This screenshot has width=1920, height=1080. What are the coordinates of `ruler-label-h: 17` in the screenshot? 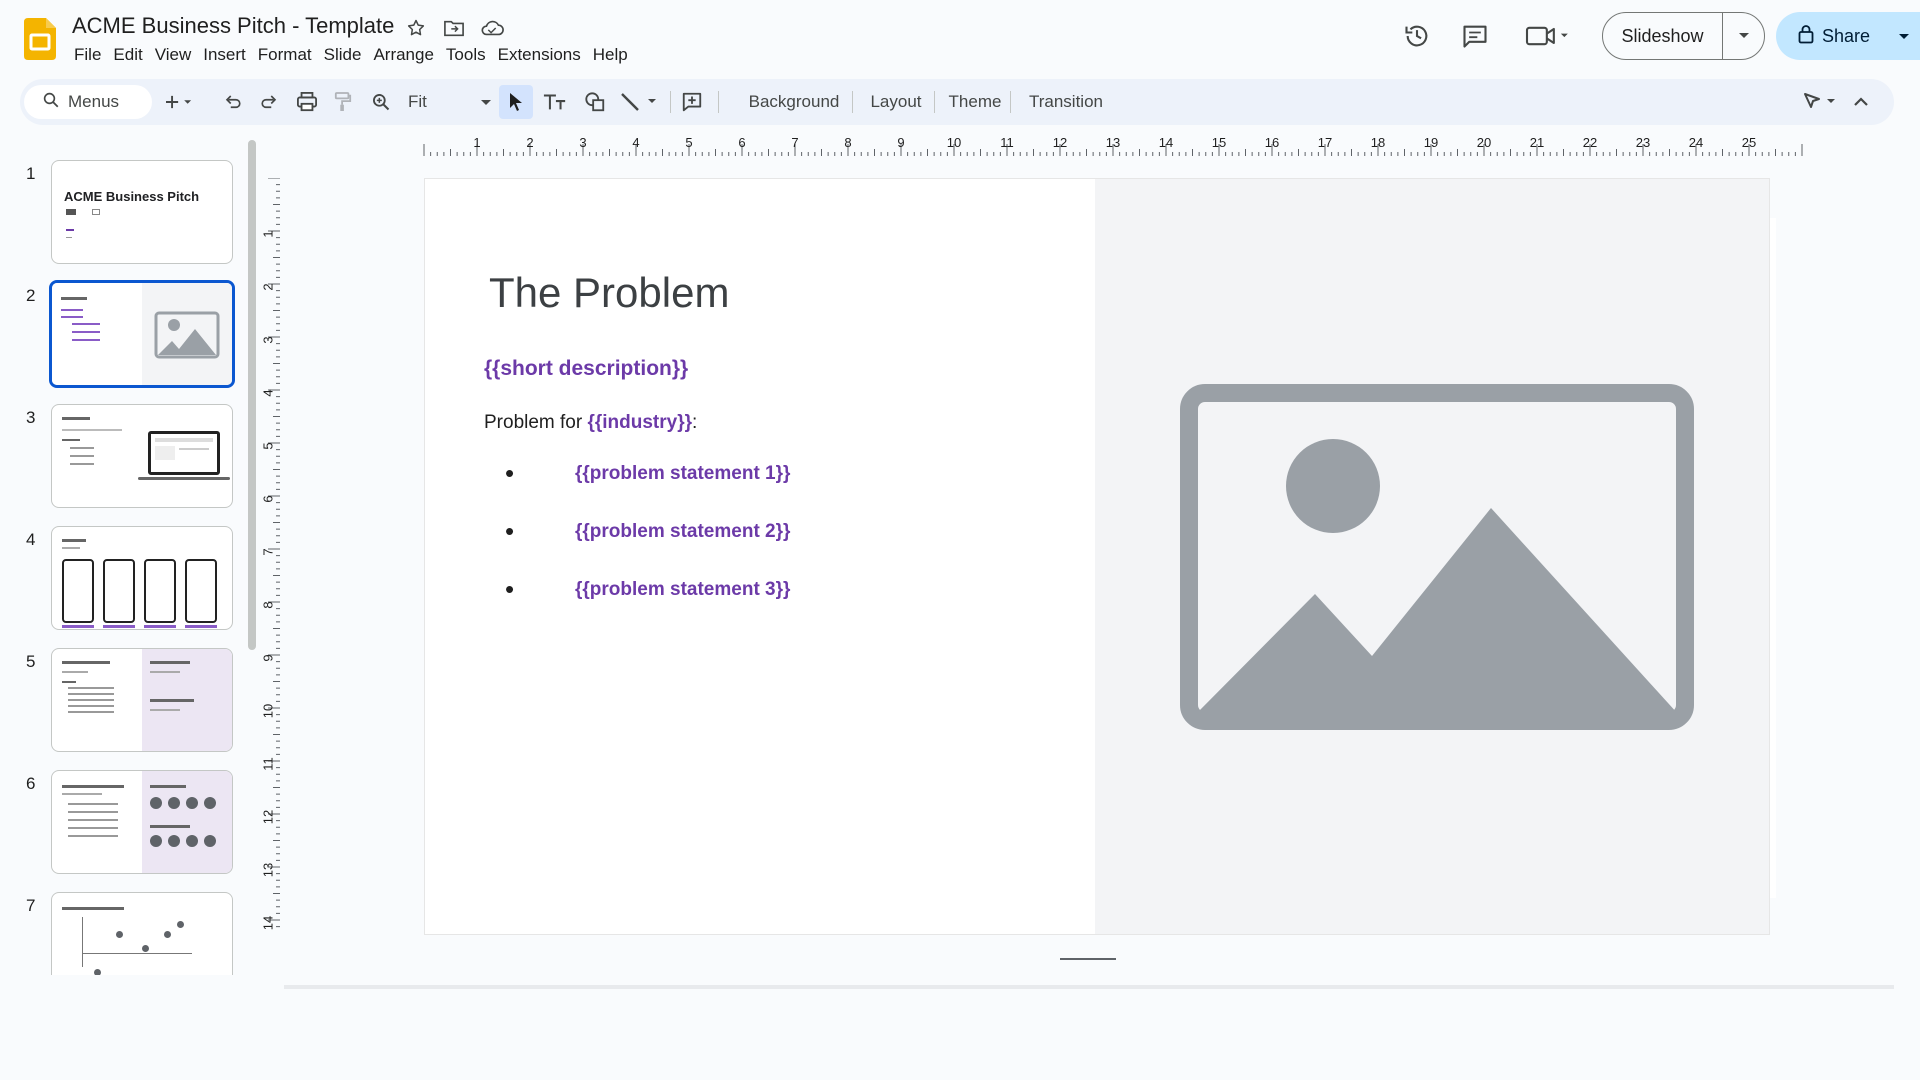 It's located at (1325, 142).